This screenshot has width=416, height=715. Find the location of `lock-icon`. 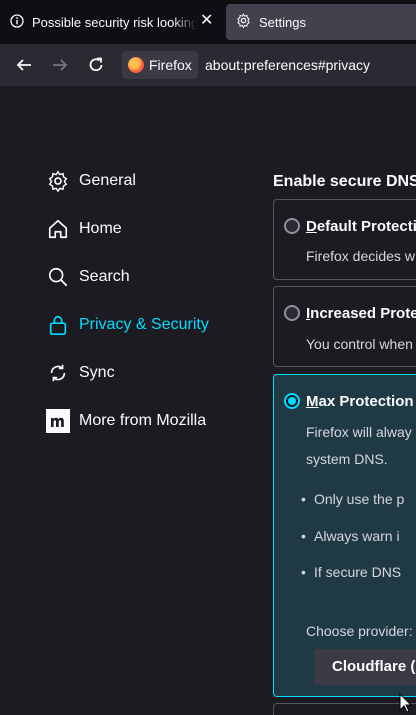

lock-icon is located at coordinates (58, 325).